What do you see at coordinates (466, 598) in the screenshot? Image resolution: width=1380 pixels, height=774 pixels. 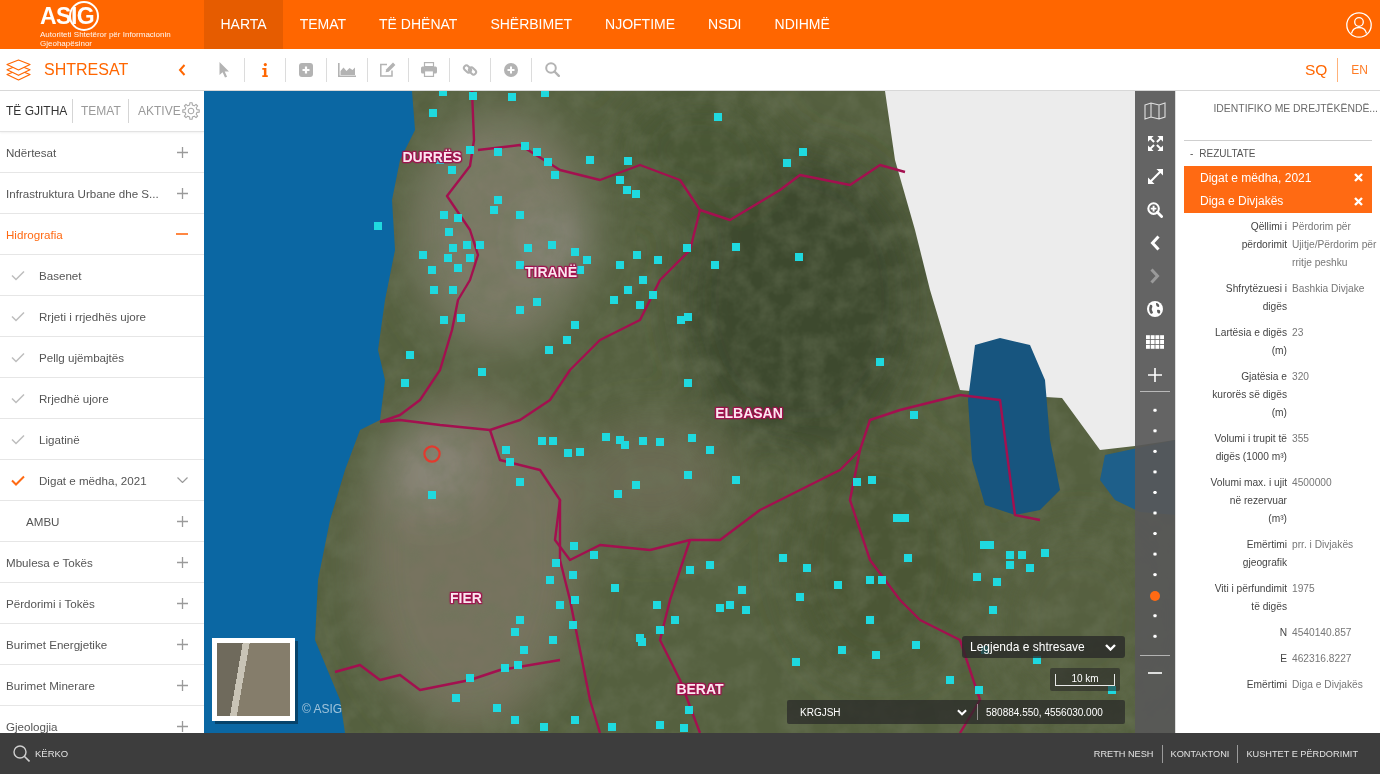 I see `place-label: FIER` at bounding box center [466, 598].